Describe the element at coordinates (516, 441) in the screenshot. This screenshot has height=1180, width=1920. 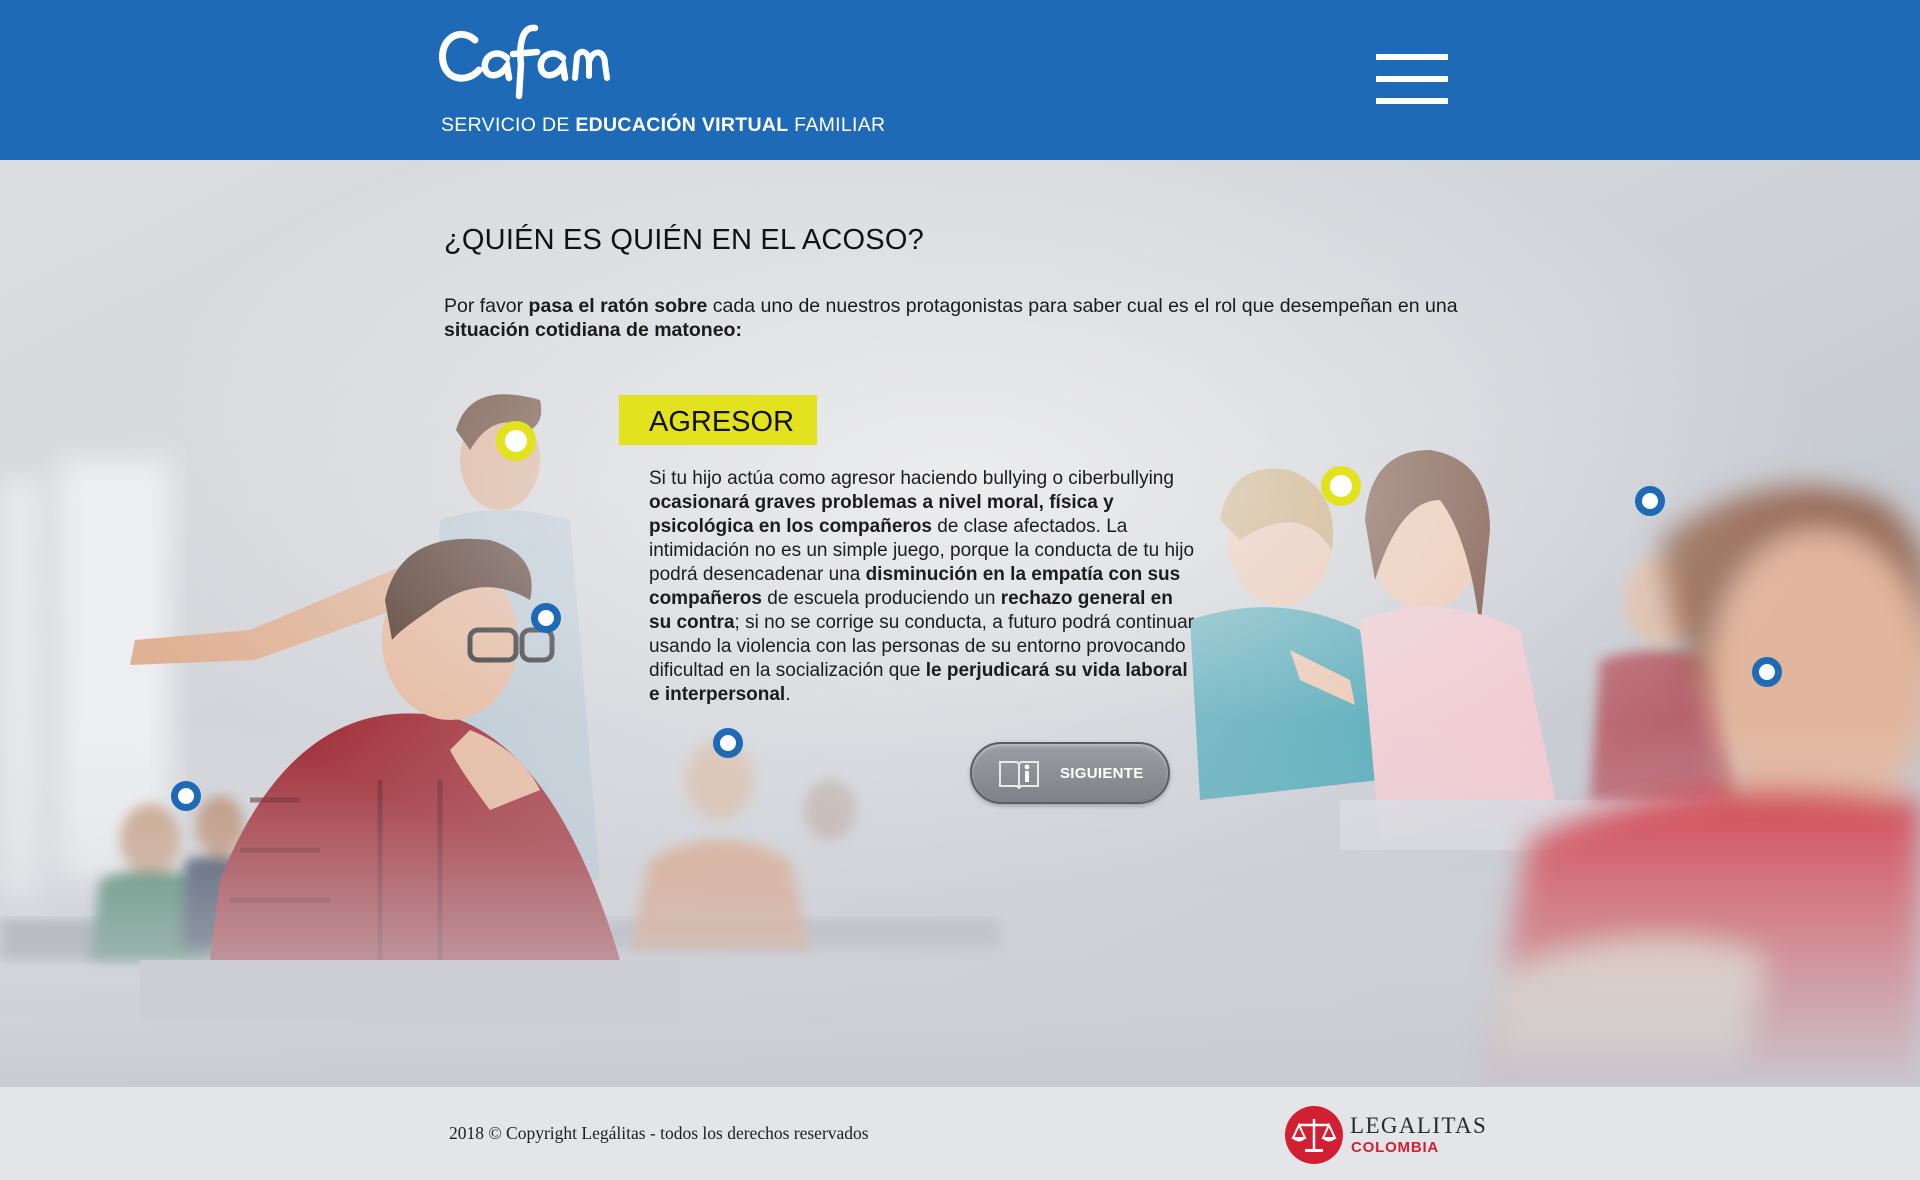
I see `hotspot-standing-boy` at that location.